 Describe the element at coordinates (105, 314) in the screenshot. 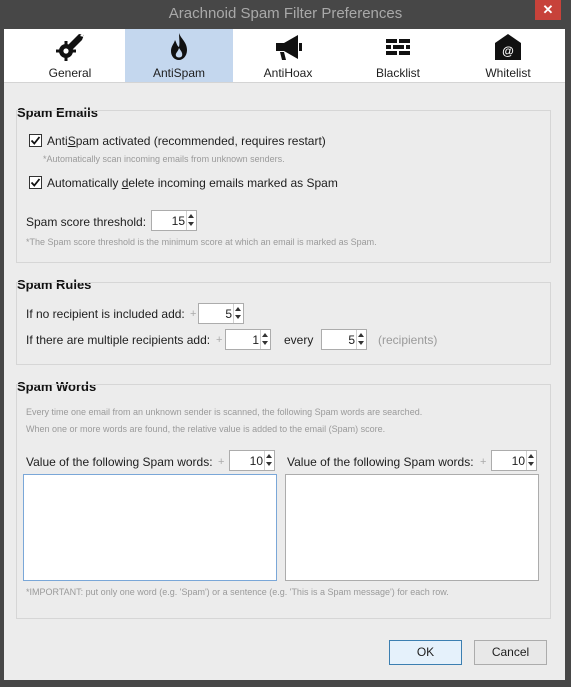

I see `no-recipient-label: If no recipient is included add:` at that location.